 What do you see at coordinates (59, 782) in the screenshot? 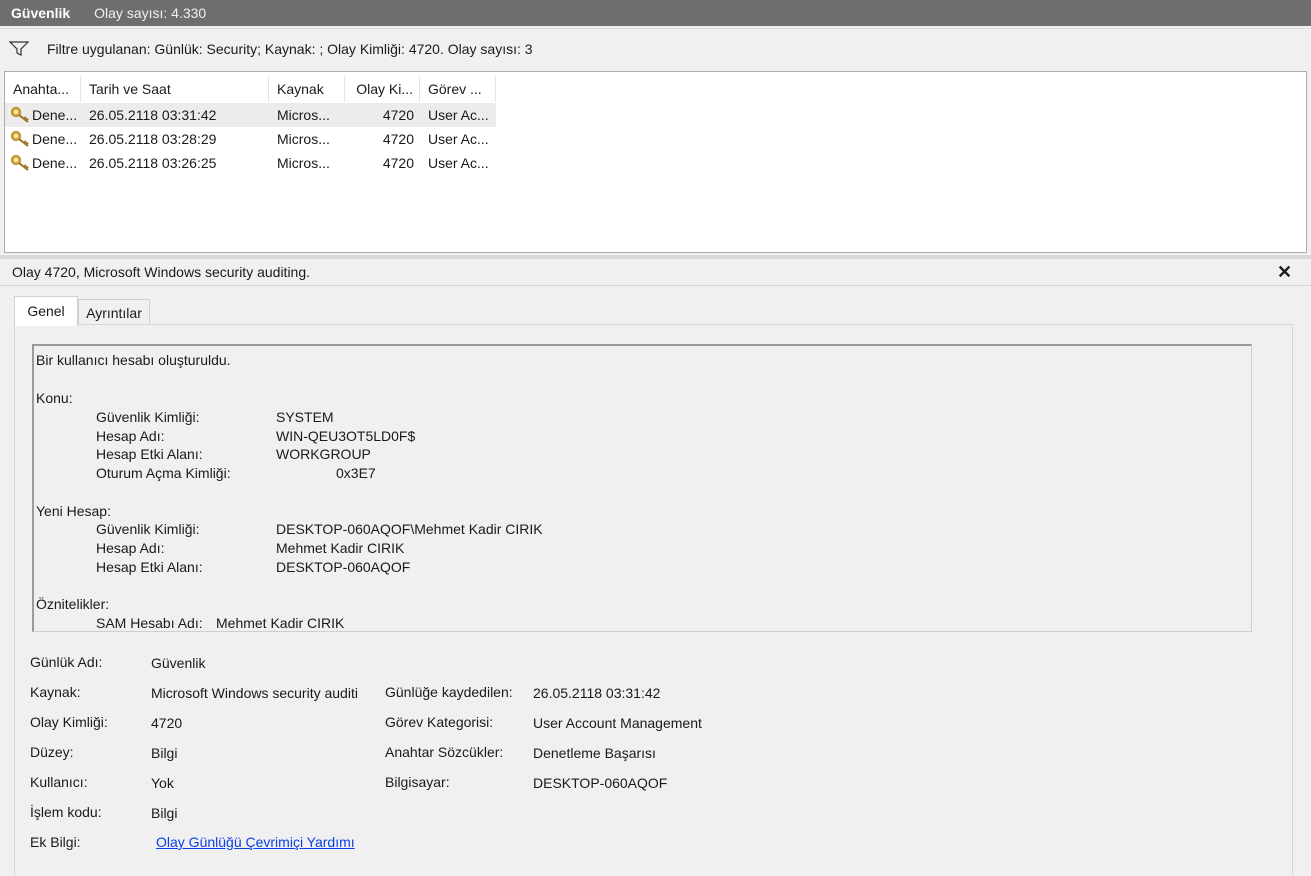
I see `user-label: Kullanıcı:` at bounding box center [59, 782].